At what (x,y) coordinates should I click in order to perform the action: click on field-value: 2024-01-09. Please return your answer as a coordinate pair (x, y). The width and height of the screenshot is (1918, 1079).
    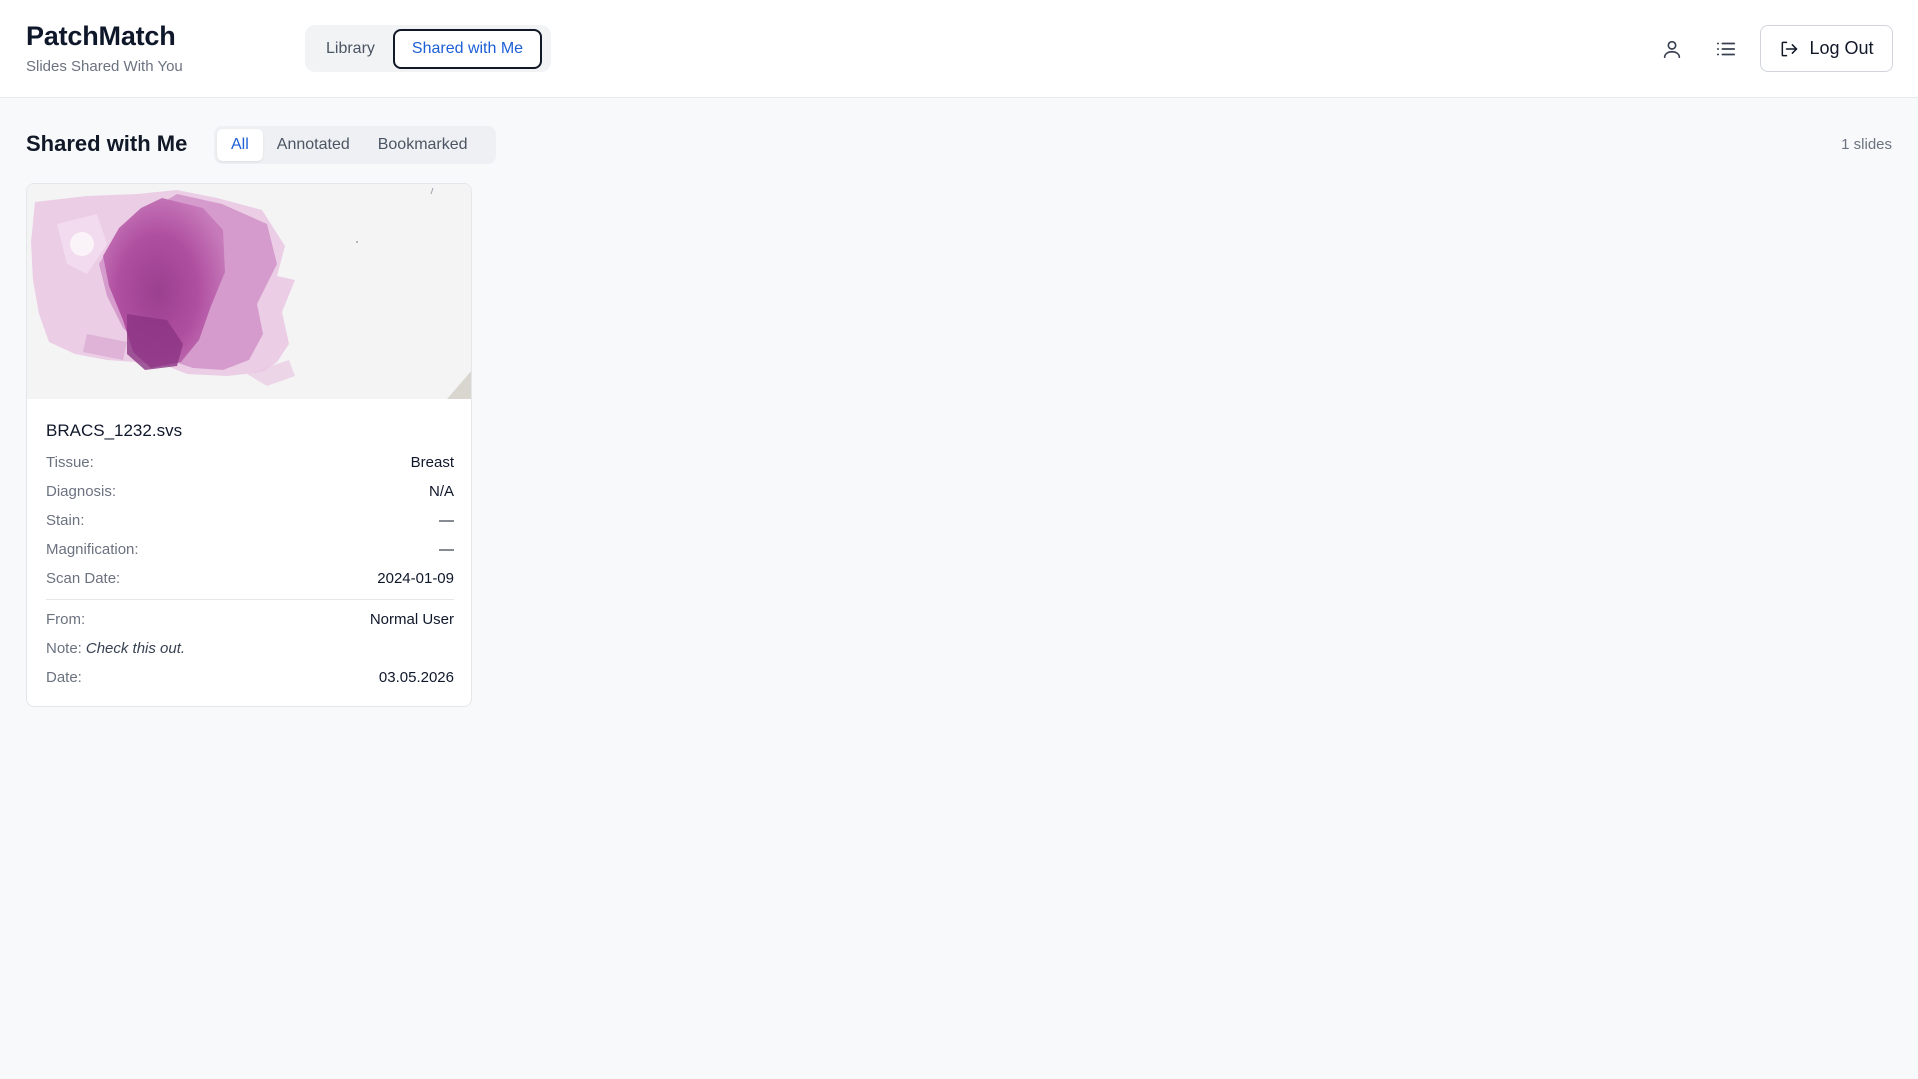
    Looking at the image, I should click on (415, 578).